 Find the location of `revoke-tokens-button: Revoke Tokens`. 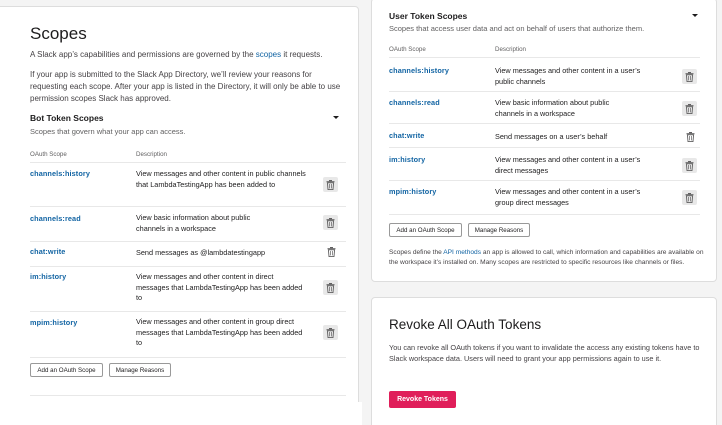

revoke-tokens-button: Revoke Tokens is located at coordinates (422, 399).